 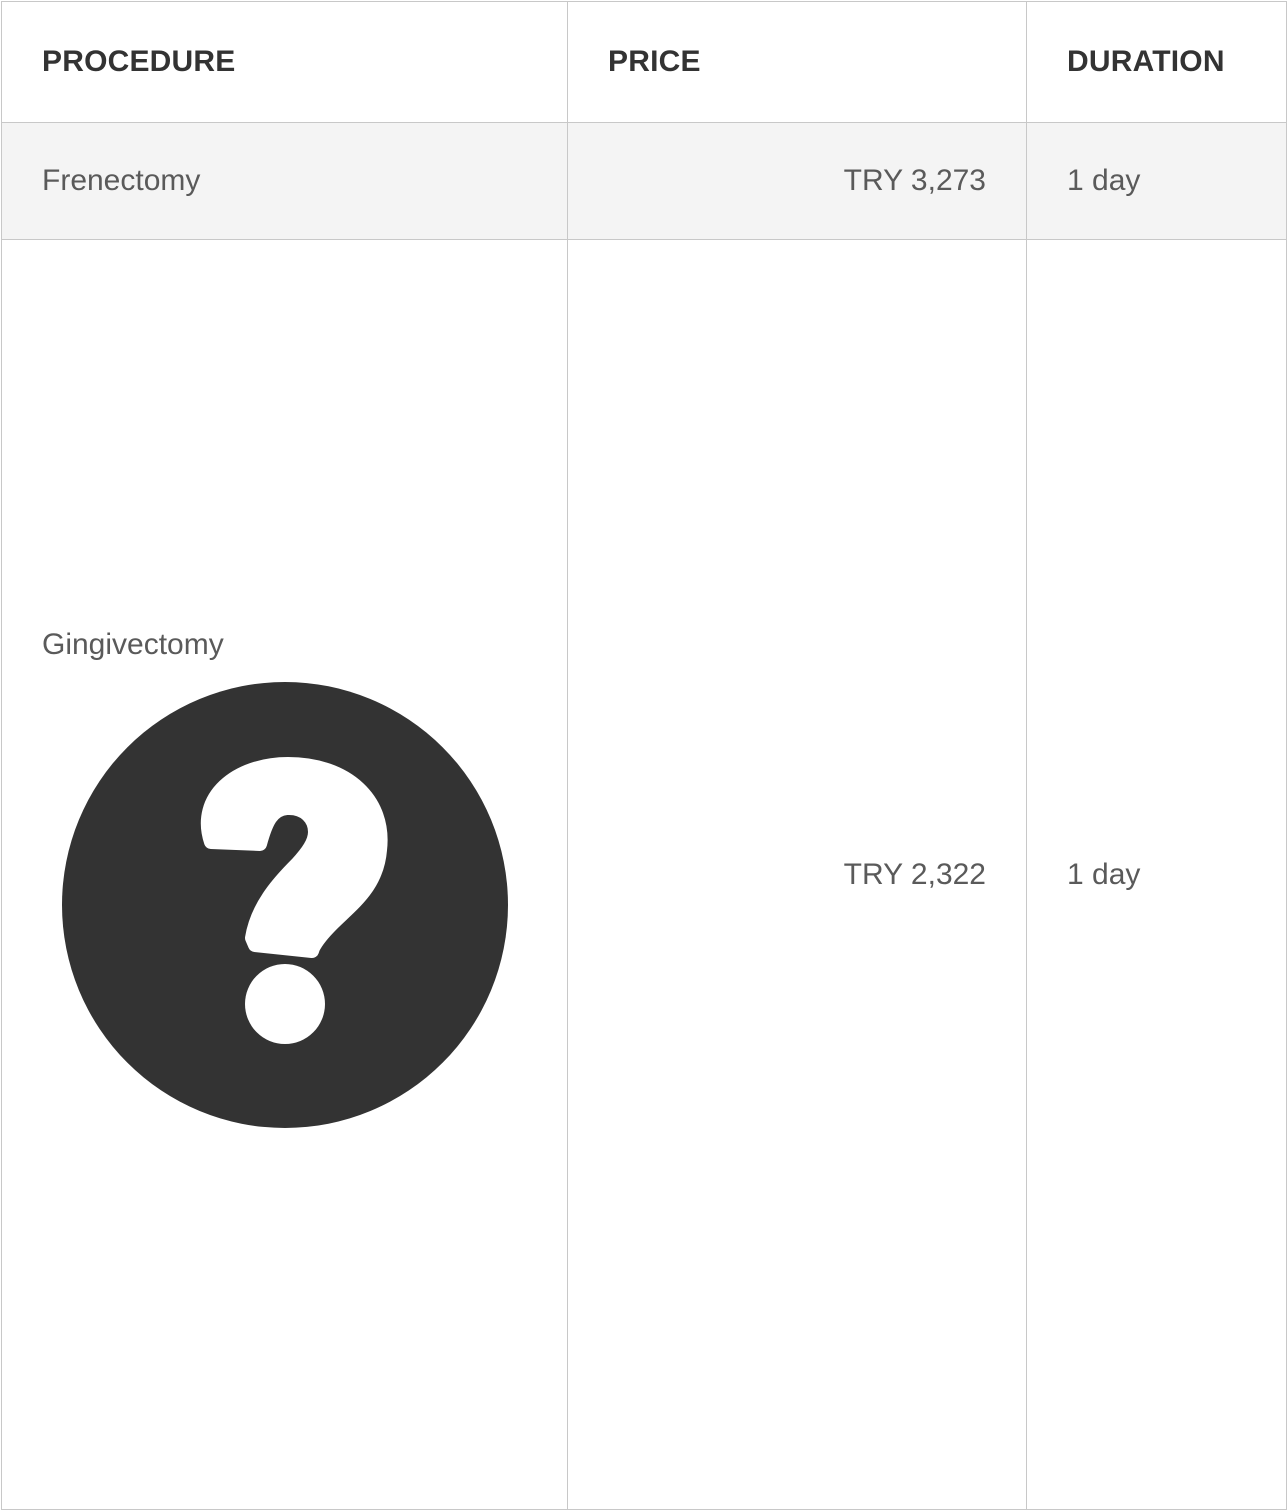 I want to click on table-header-row: PROCEDURE PRICE DURATION, so click(x=644, y=62).